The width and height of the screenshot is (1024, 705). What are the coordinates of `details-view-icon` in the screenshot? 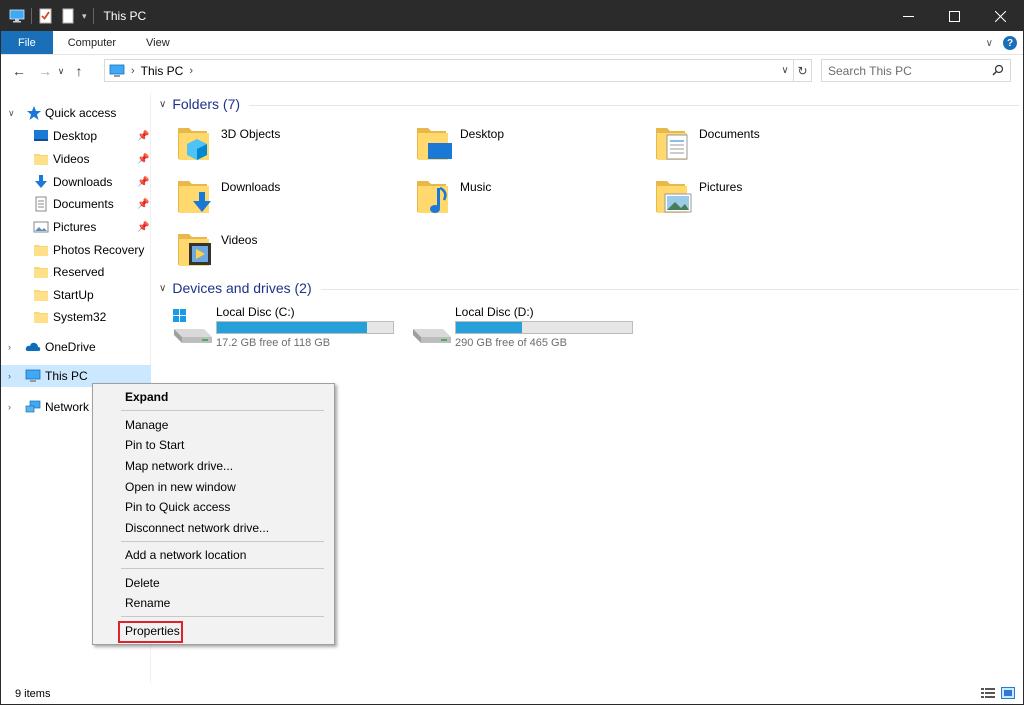 It's located at (988, 693).